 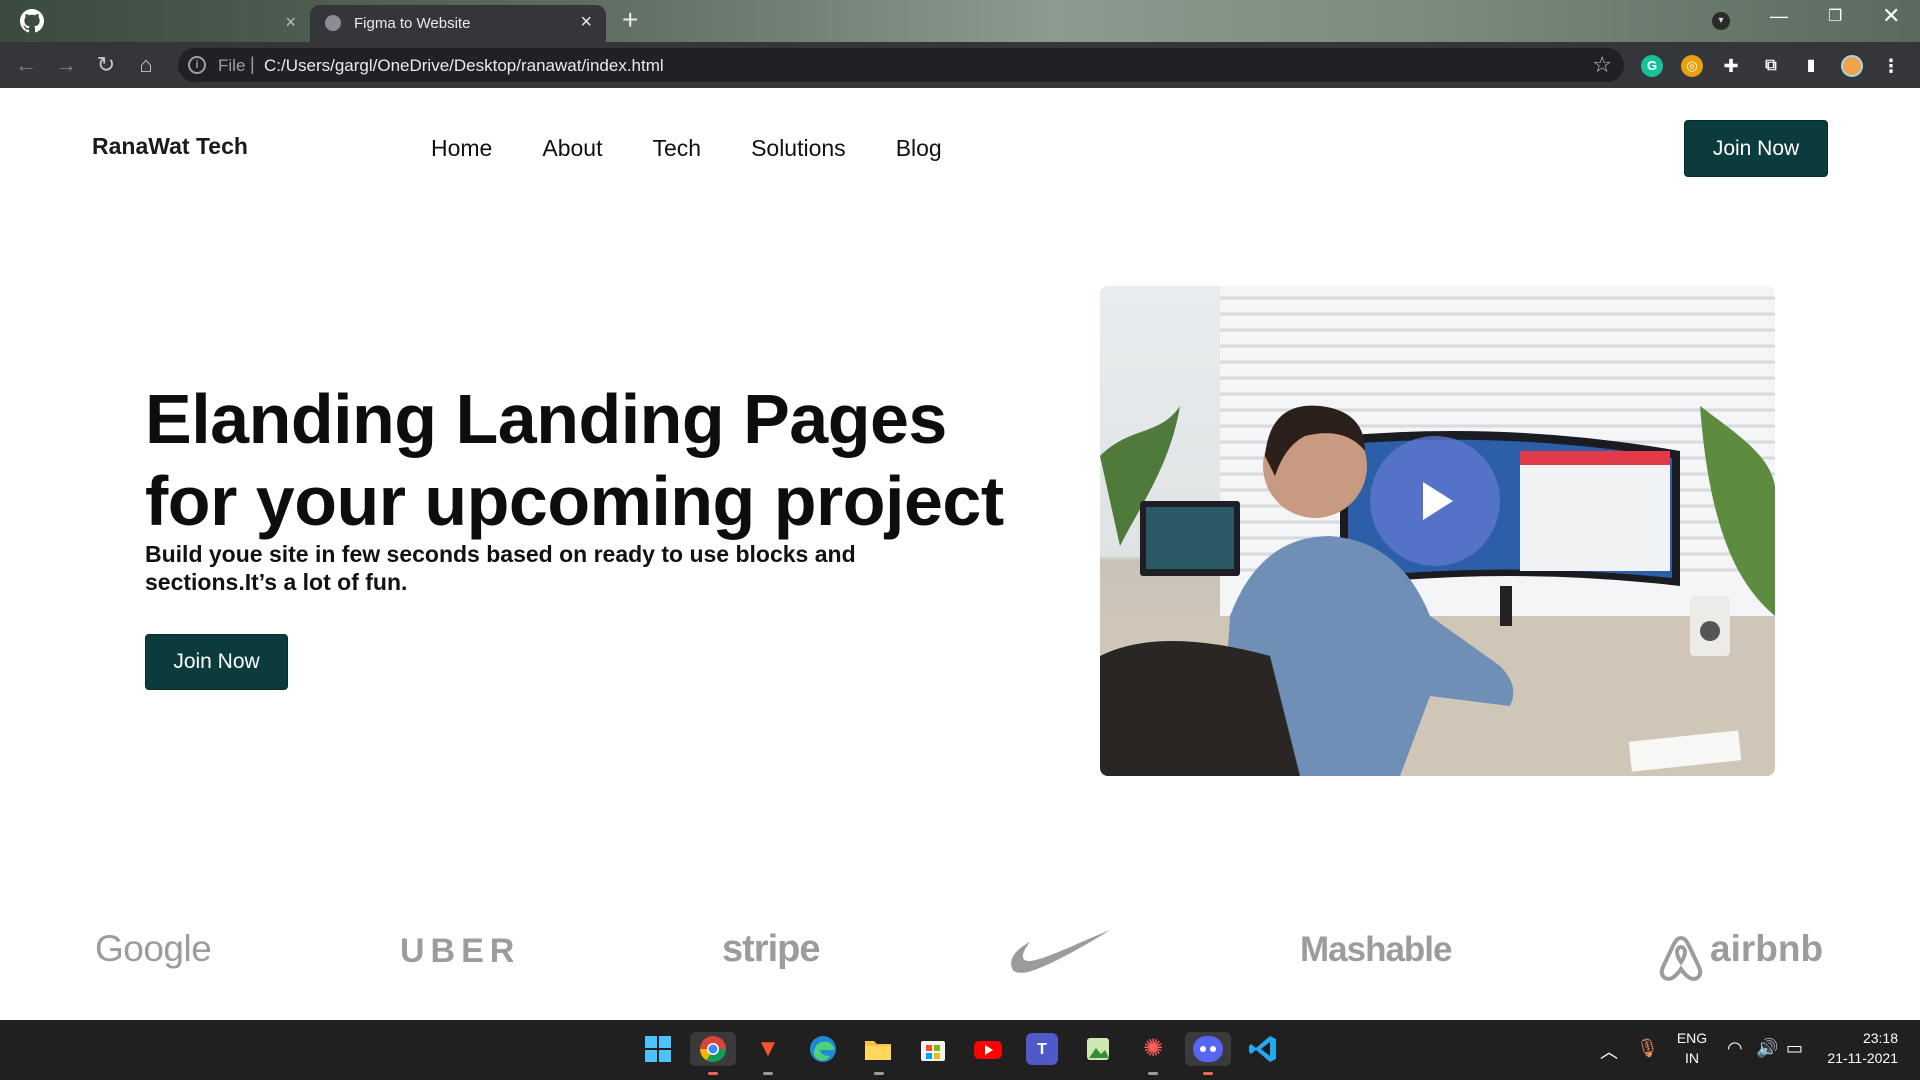 What do you see at coordinates (630, 20) in the screenshot?
I see `new-tab-button: +` at bounding box center [630, 20].